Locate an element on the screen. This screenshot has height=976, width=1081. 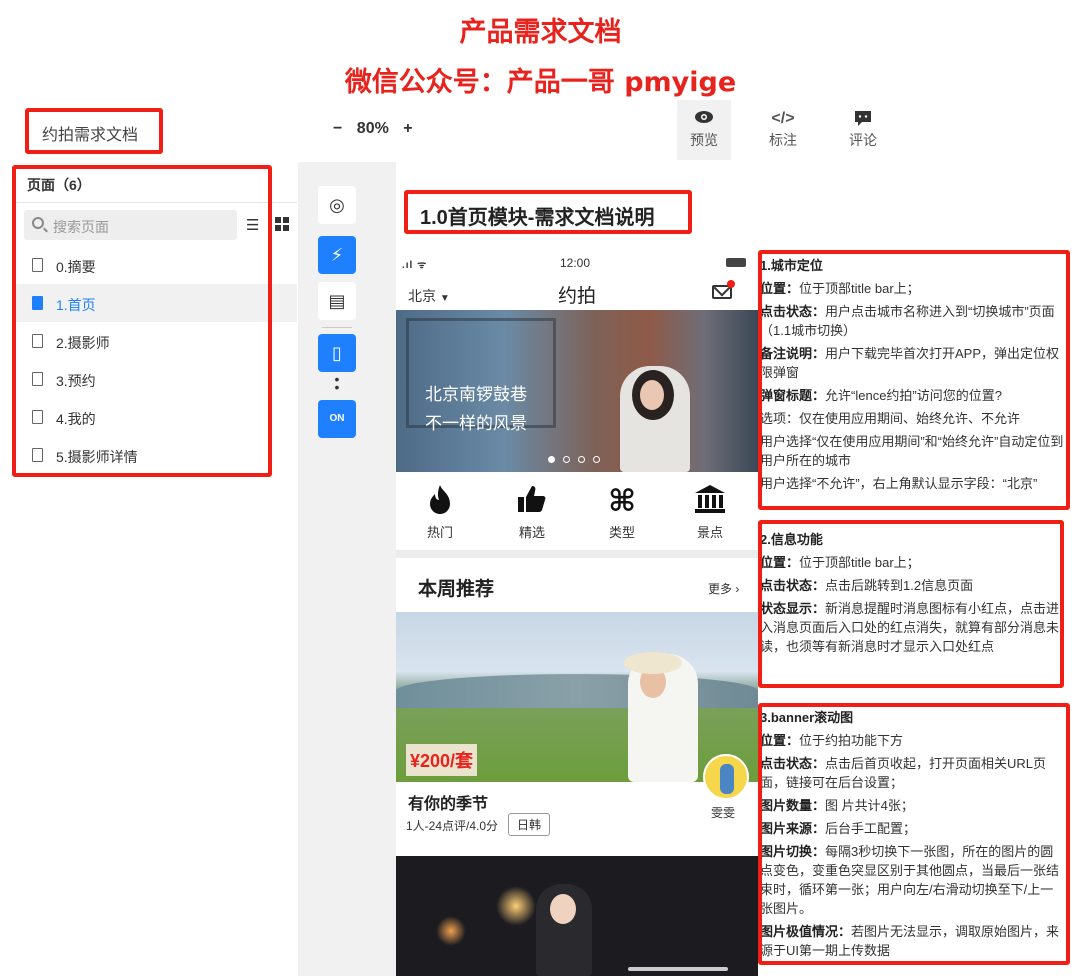
home-indicator is located at coordinates (678, 969).